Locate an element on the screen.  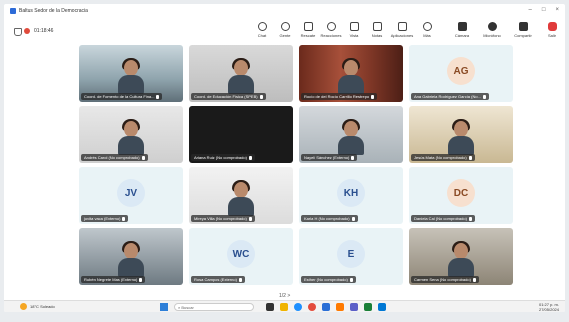
more-icon is located at coordinates (427, 26).